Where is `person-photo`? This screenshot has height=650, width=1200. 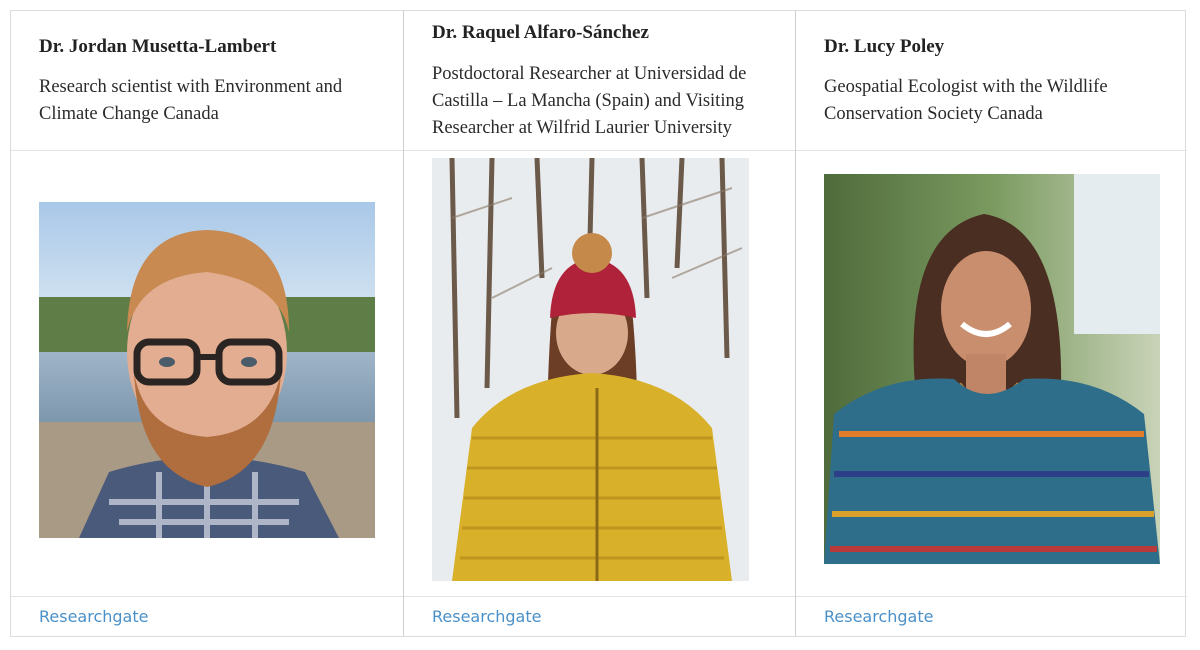 person-photo is located at coordinates (207, 370).